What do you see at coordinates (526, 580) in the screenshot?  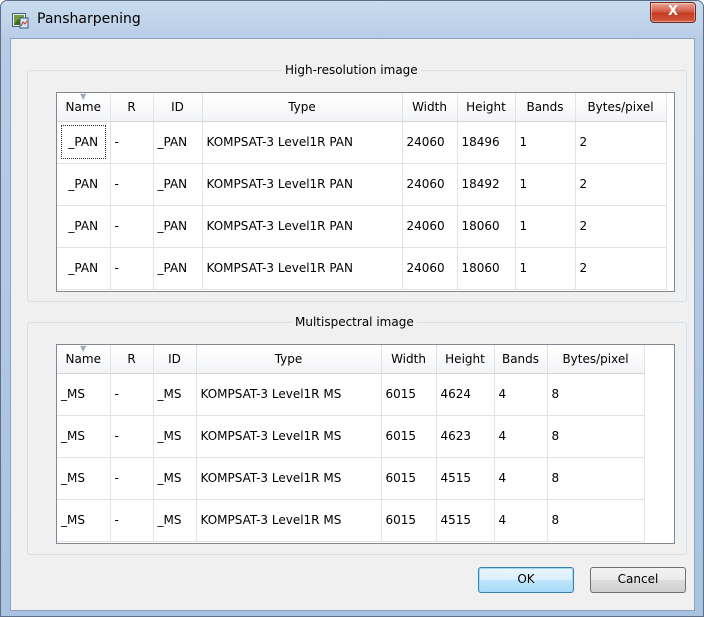 I see `ok-button: OK` at bounding box center [526, 580].